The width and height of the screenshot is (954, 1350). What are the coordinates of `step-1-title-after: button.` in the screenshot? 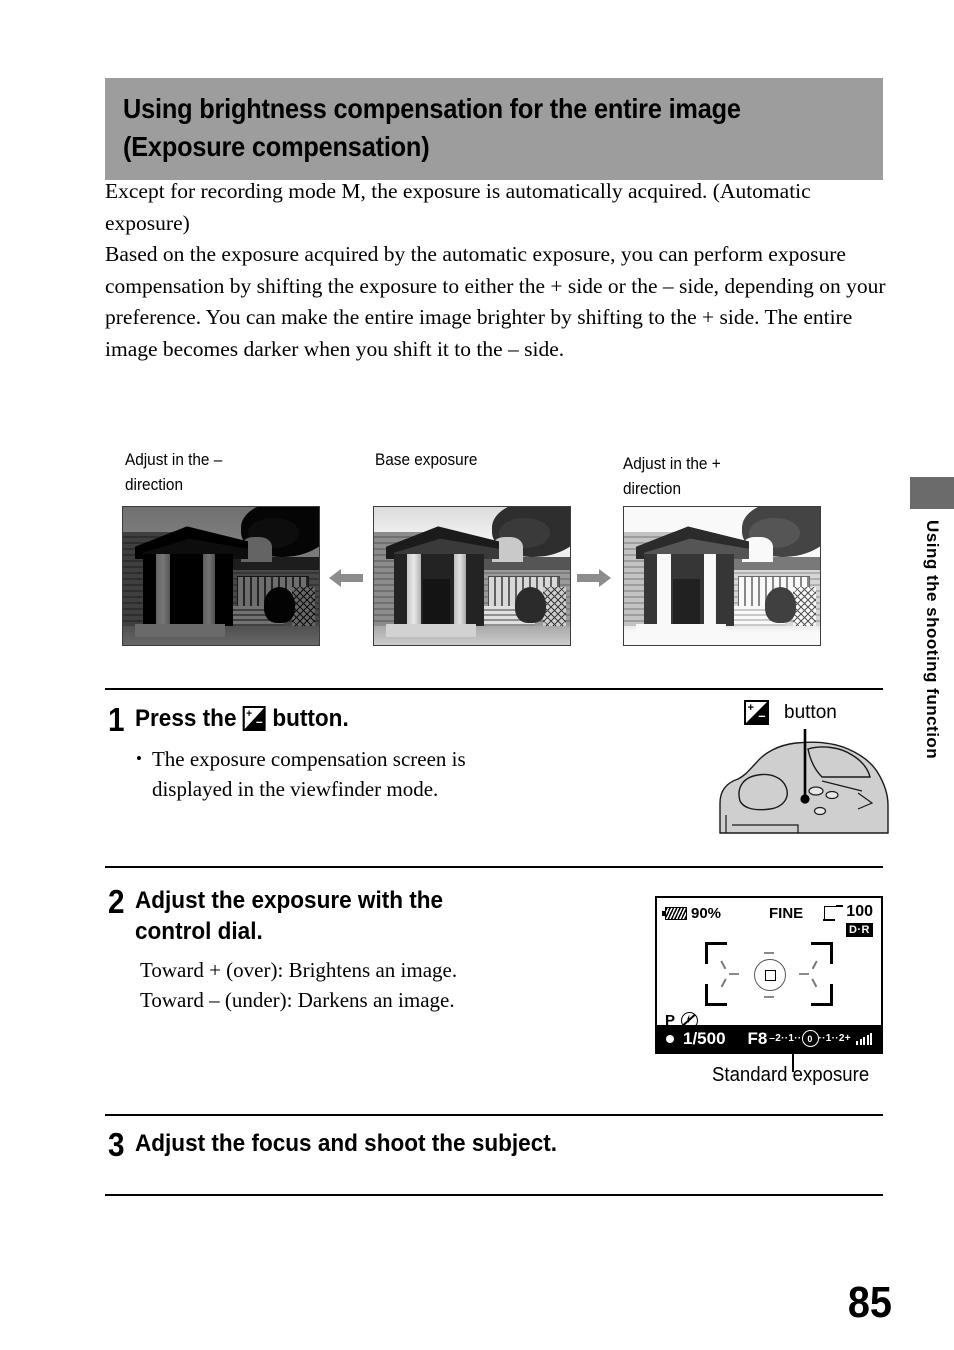 It's located at (311, 718).